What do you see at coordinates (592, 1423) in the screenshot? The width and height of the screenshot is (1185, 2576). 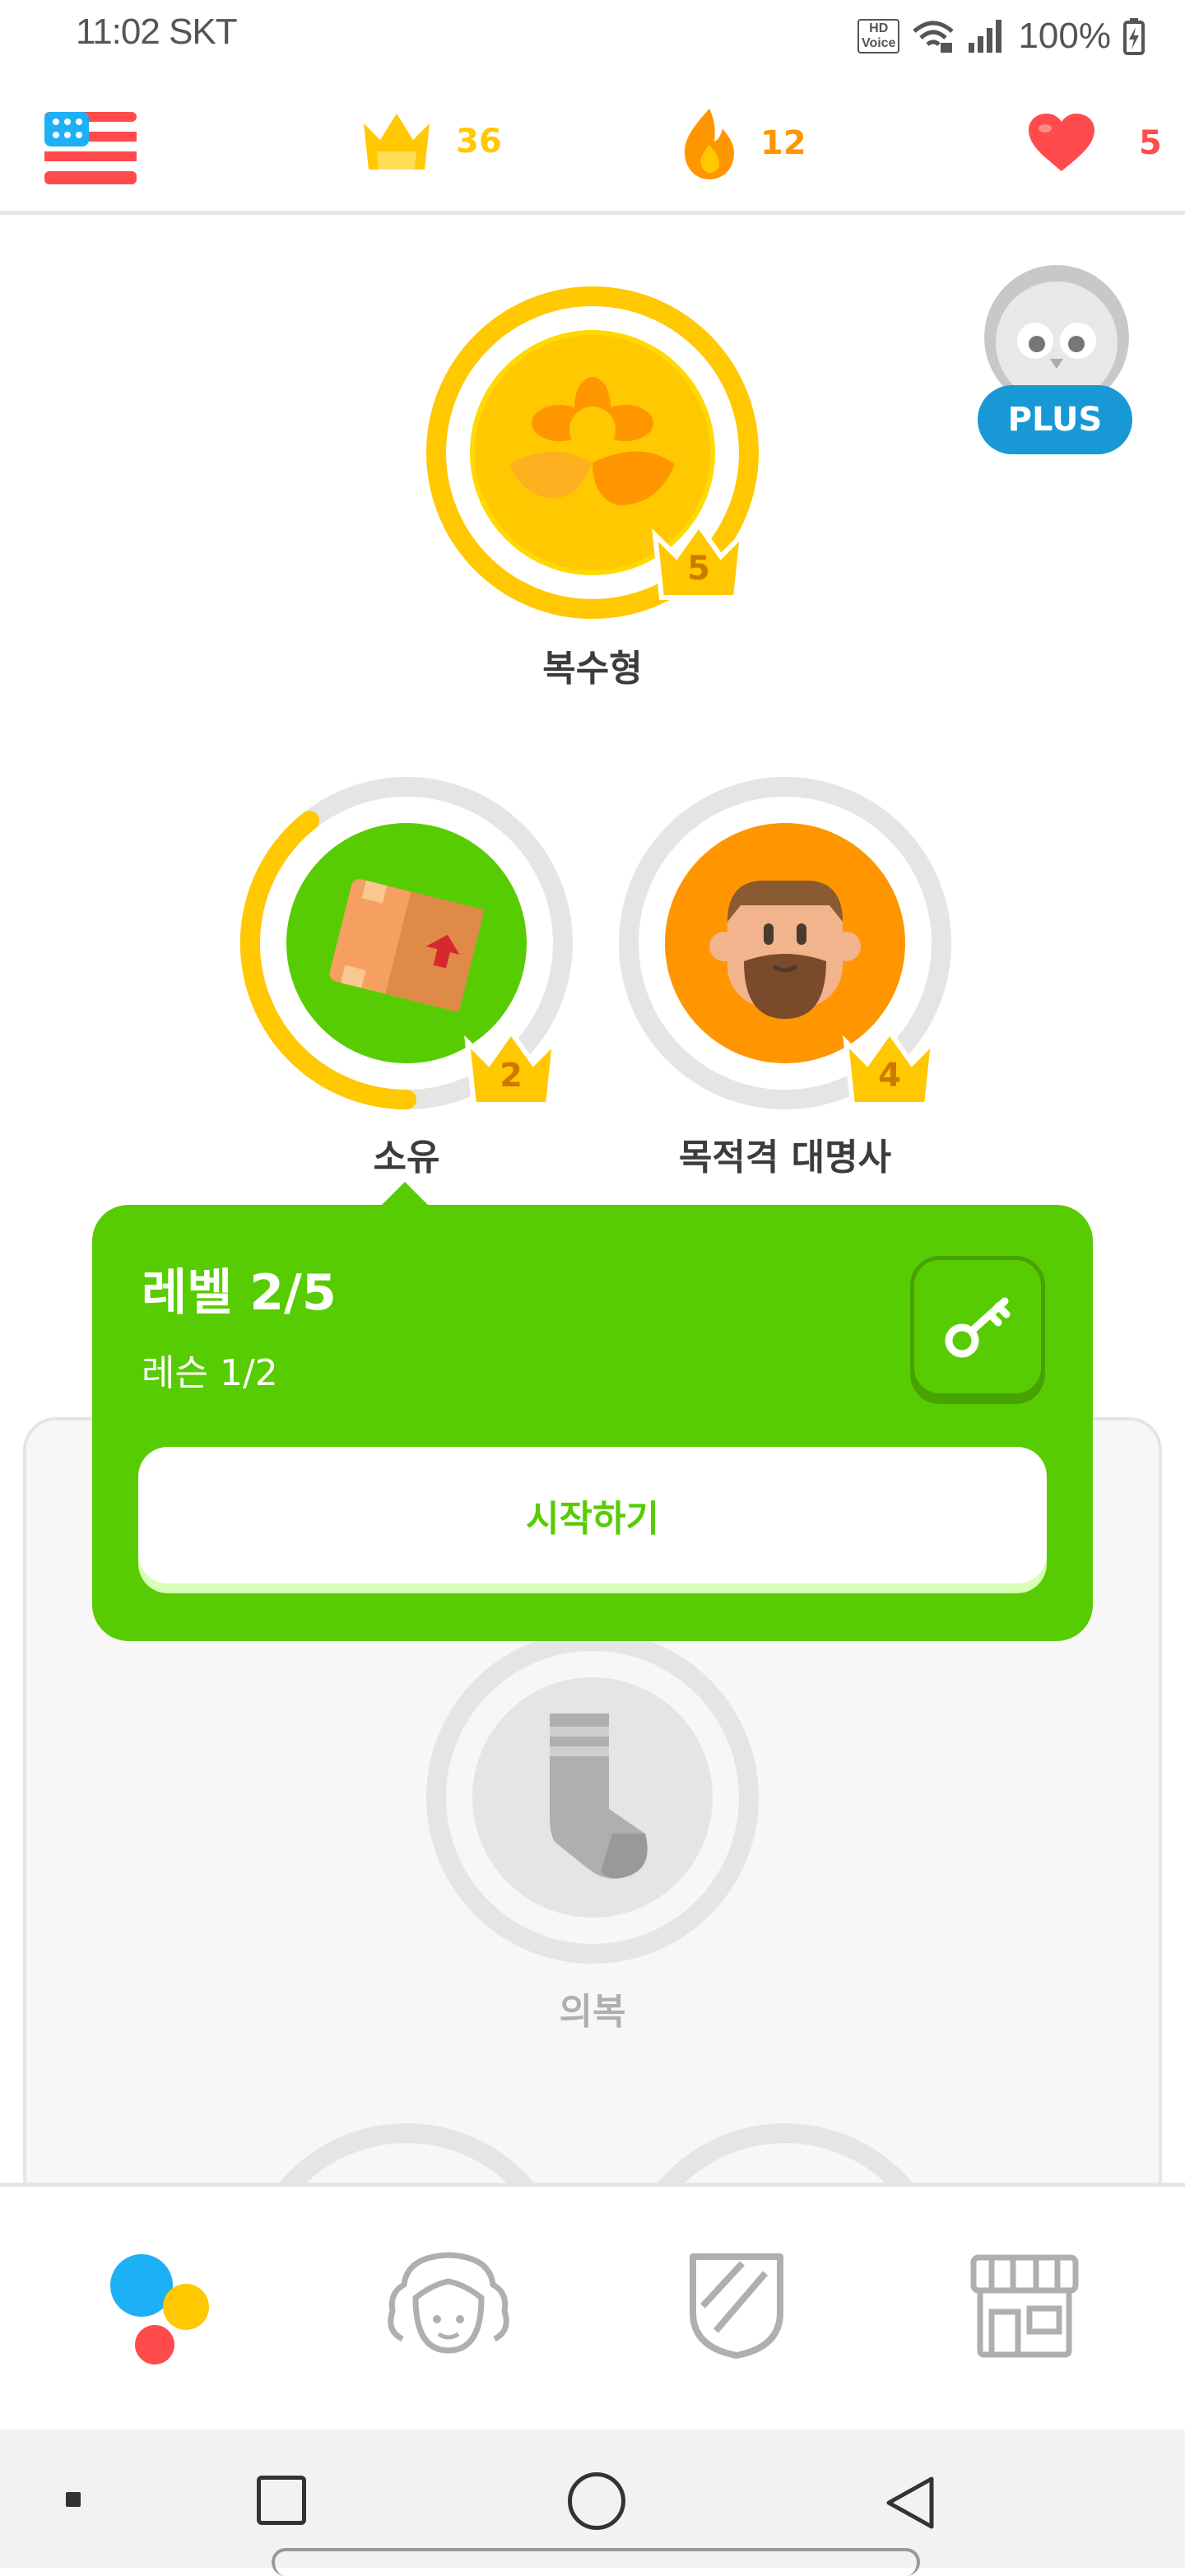 I see `skill-popup: 레벨 2/5 레슨 1/2 시작하기` at bounding box center [592, 1423].